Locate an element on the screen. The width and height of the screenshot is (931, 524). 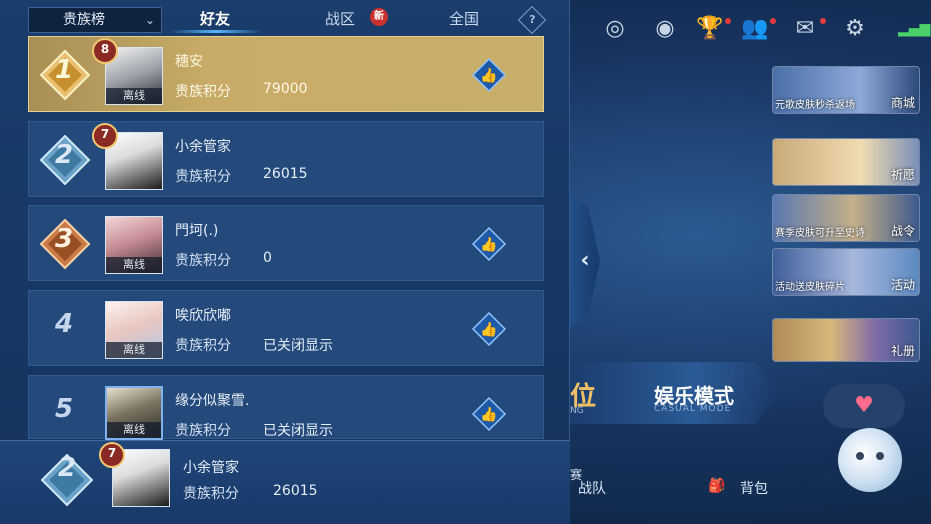
promo-shop: 元歌皮肤秒杀返场 商城 is located at coordinates (846, 90).